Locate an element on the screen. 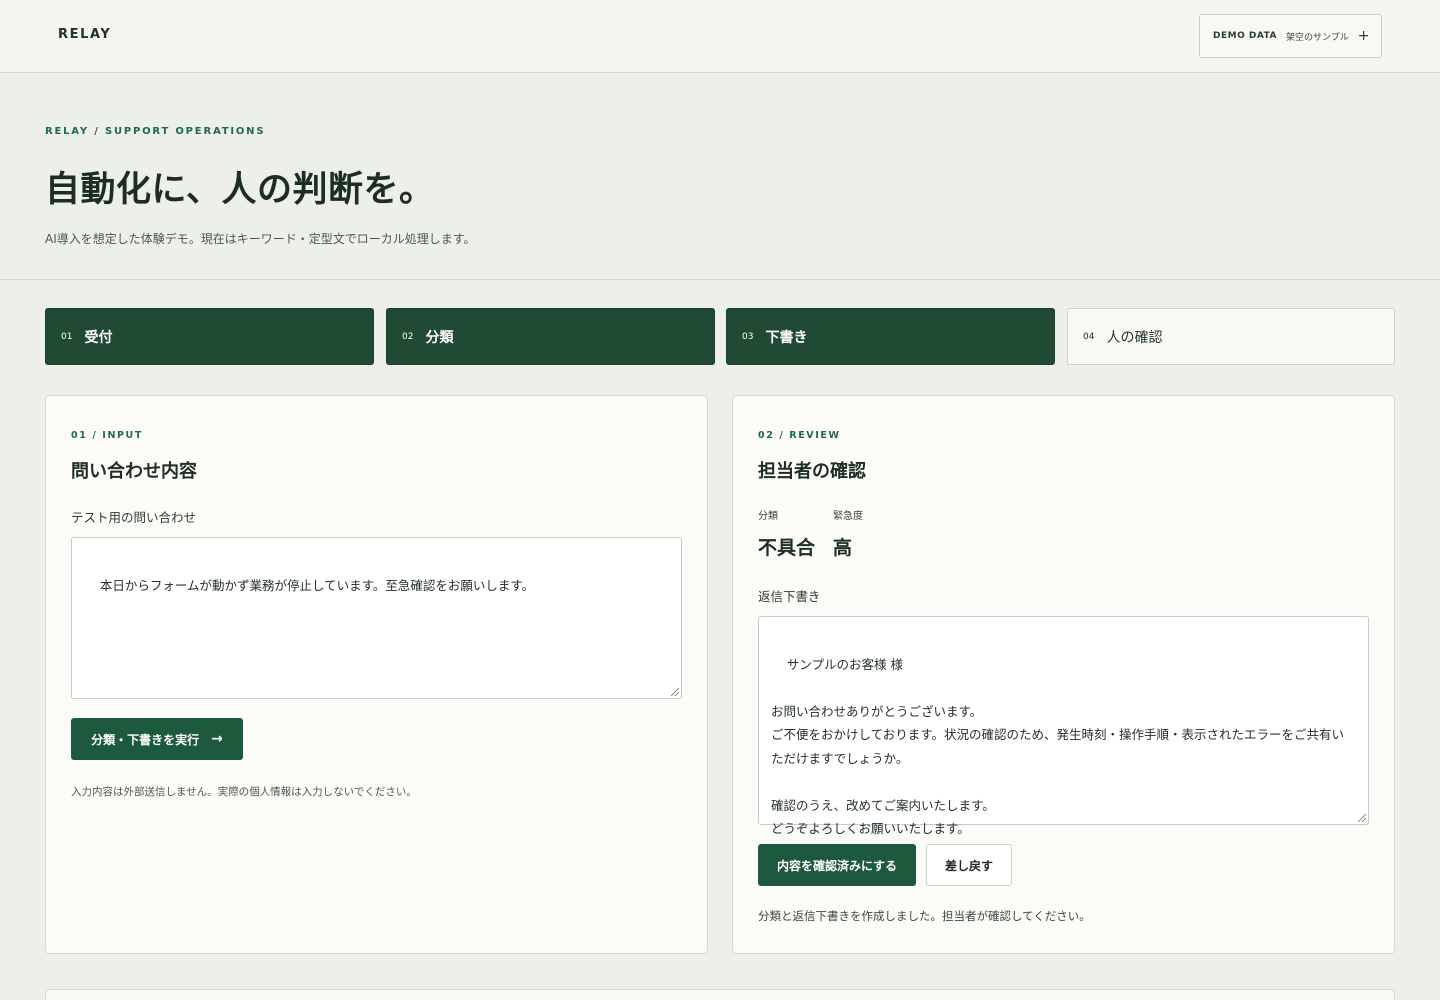 Image resolution: width=1440 pixels, height=1000 pixels. step-label: 下書き is located at coordinates (786, 337).